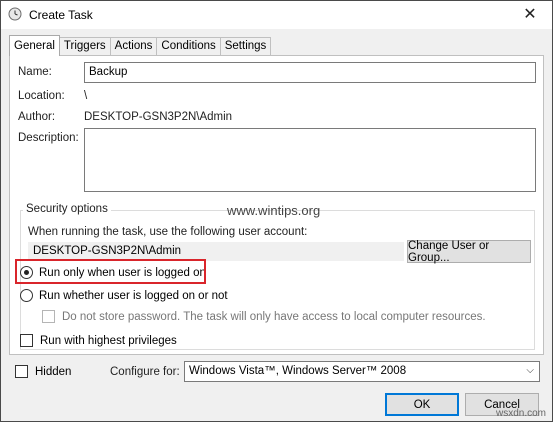 The image size is (553, 422). I want to click on security-options-title: Security options, so click(67, 209).